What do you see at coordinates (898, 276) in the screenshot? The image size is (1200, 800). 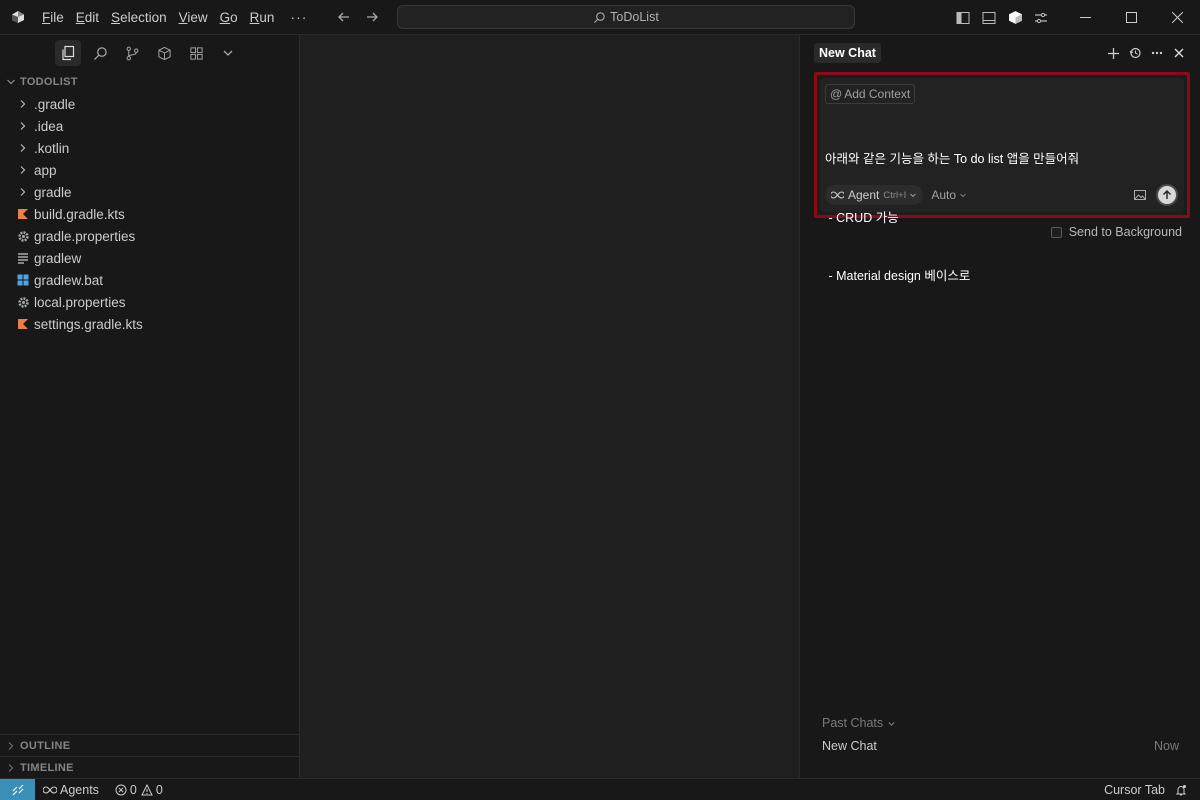 I see `prompt-line: - Material design 베이스로` at bounding box center [898, 276].